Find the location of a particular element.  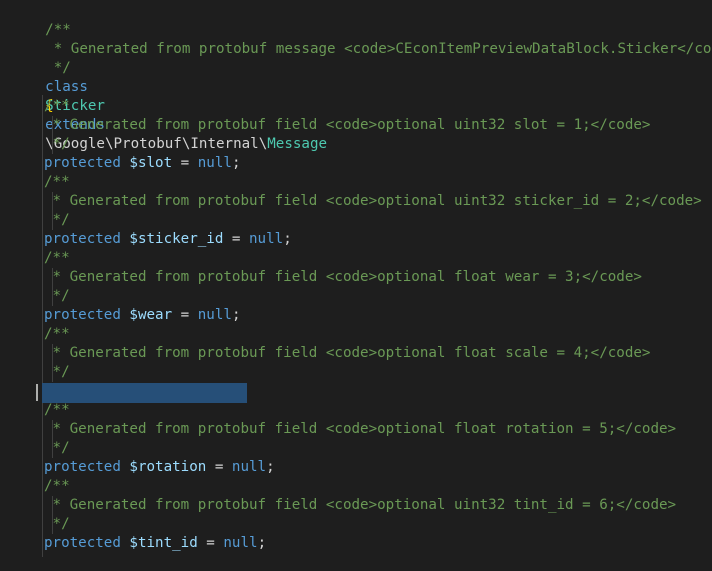

parent-class-name: Message is located at coordinates (297, 144).